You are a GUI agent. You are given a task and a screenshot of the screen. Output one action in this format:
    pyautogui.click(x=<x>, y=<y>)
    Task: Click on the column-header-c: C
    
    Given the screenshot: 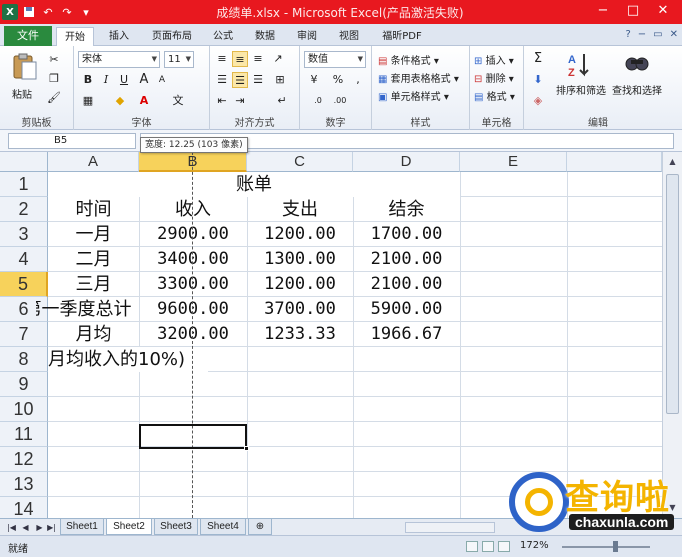 What is the action you would take?
    pyautogui.click(x=300, y=162)
    